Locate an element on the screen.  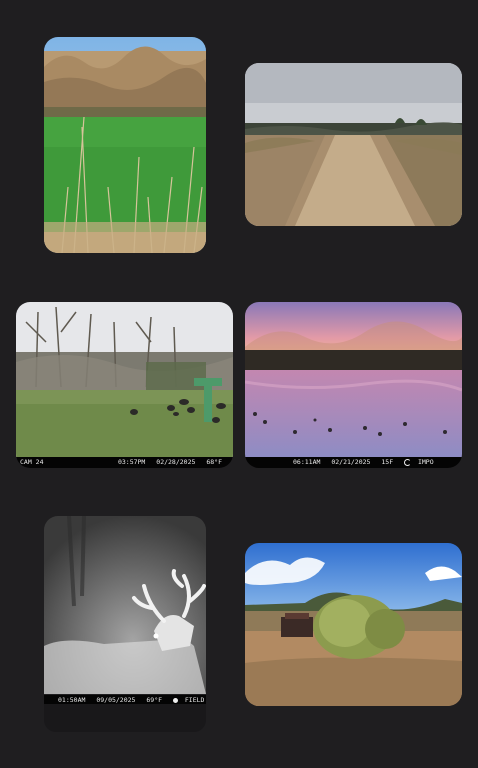
card-shadow is located at coordinates (125, 718).